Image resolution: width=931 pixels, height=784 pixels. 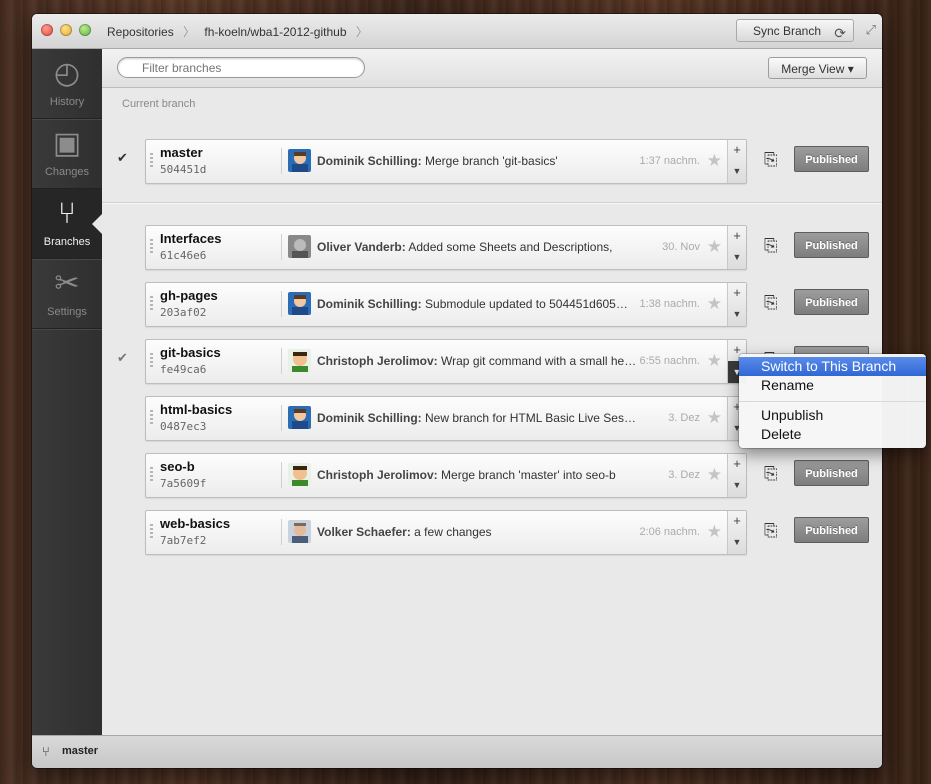 I want to click on breadcrumb-repositories: Repositories, so click(x=140, y=32).